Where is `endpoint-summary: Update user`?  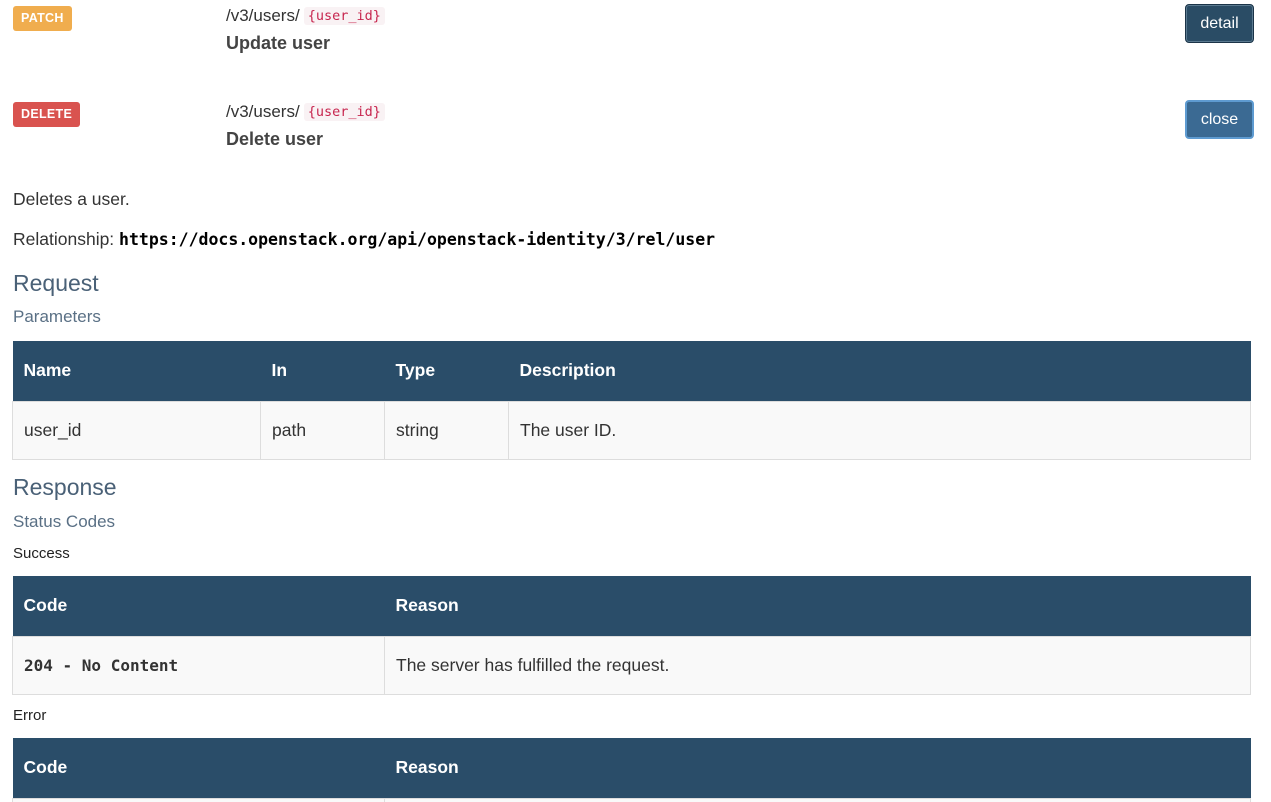
endpoint-summary: Update user is located at coordinates (278, 43).